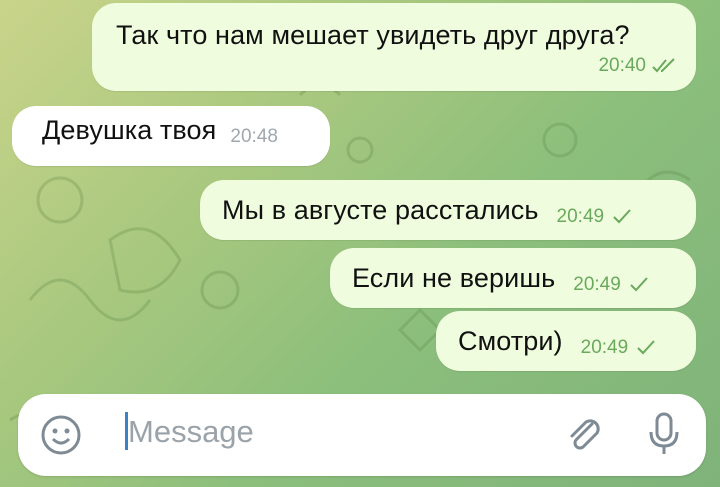  Describe the element at coordinates (373, 35) in the screenshot. I see `message-text: Так что нам мешает увидеть друг друга?` at that location.